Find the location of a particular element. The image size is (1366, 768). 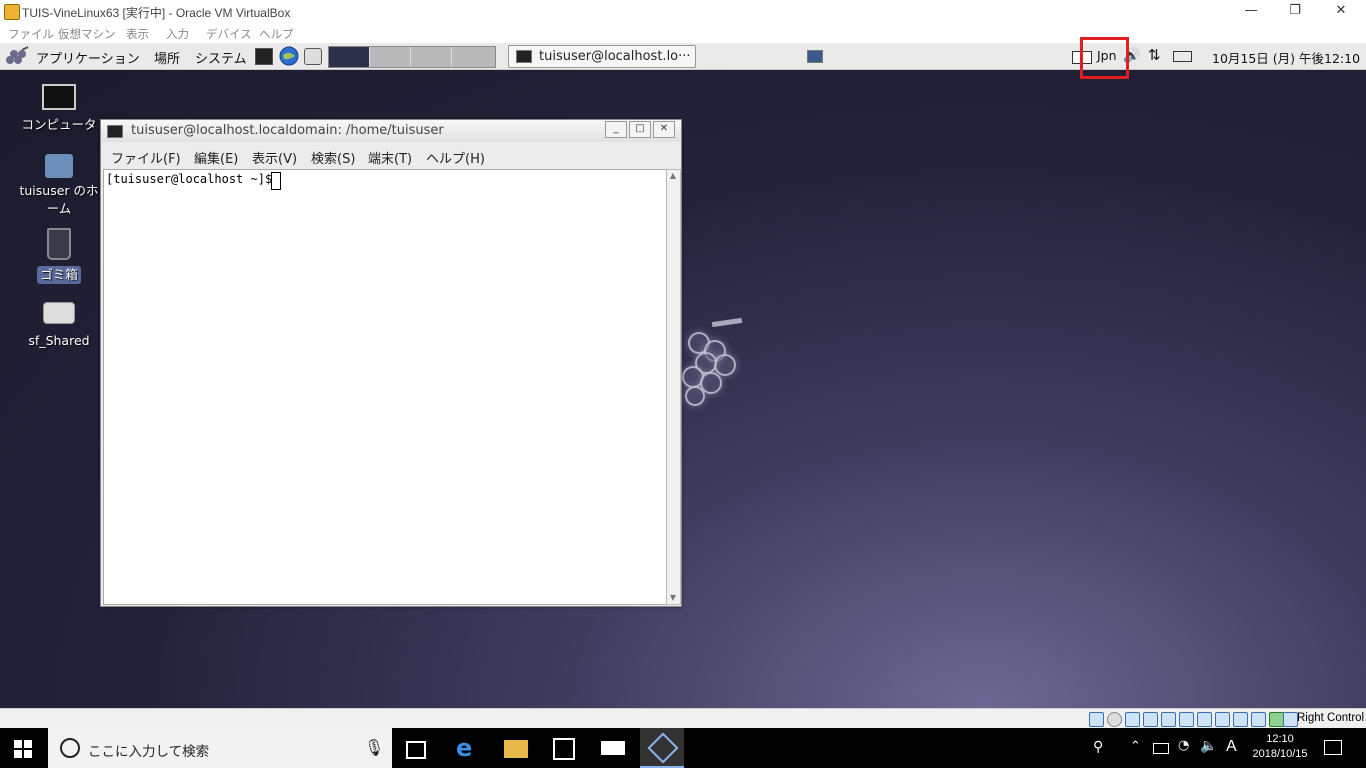

scroll-up-arrow-icon: ▲ is located at coordinates (673, 176).